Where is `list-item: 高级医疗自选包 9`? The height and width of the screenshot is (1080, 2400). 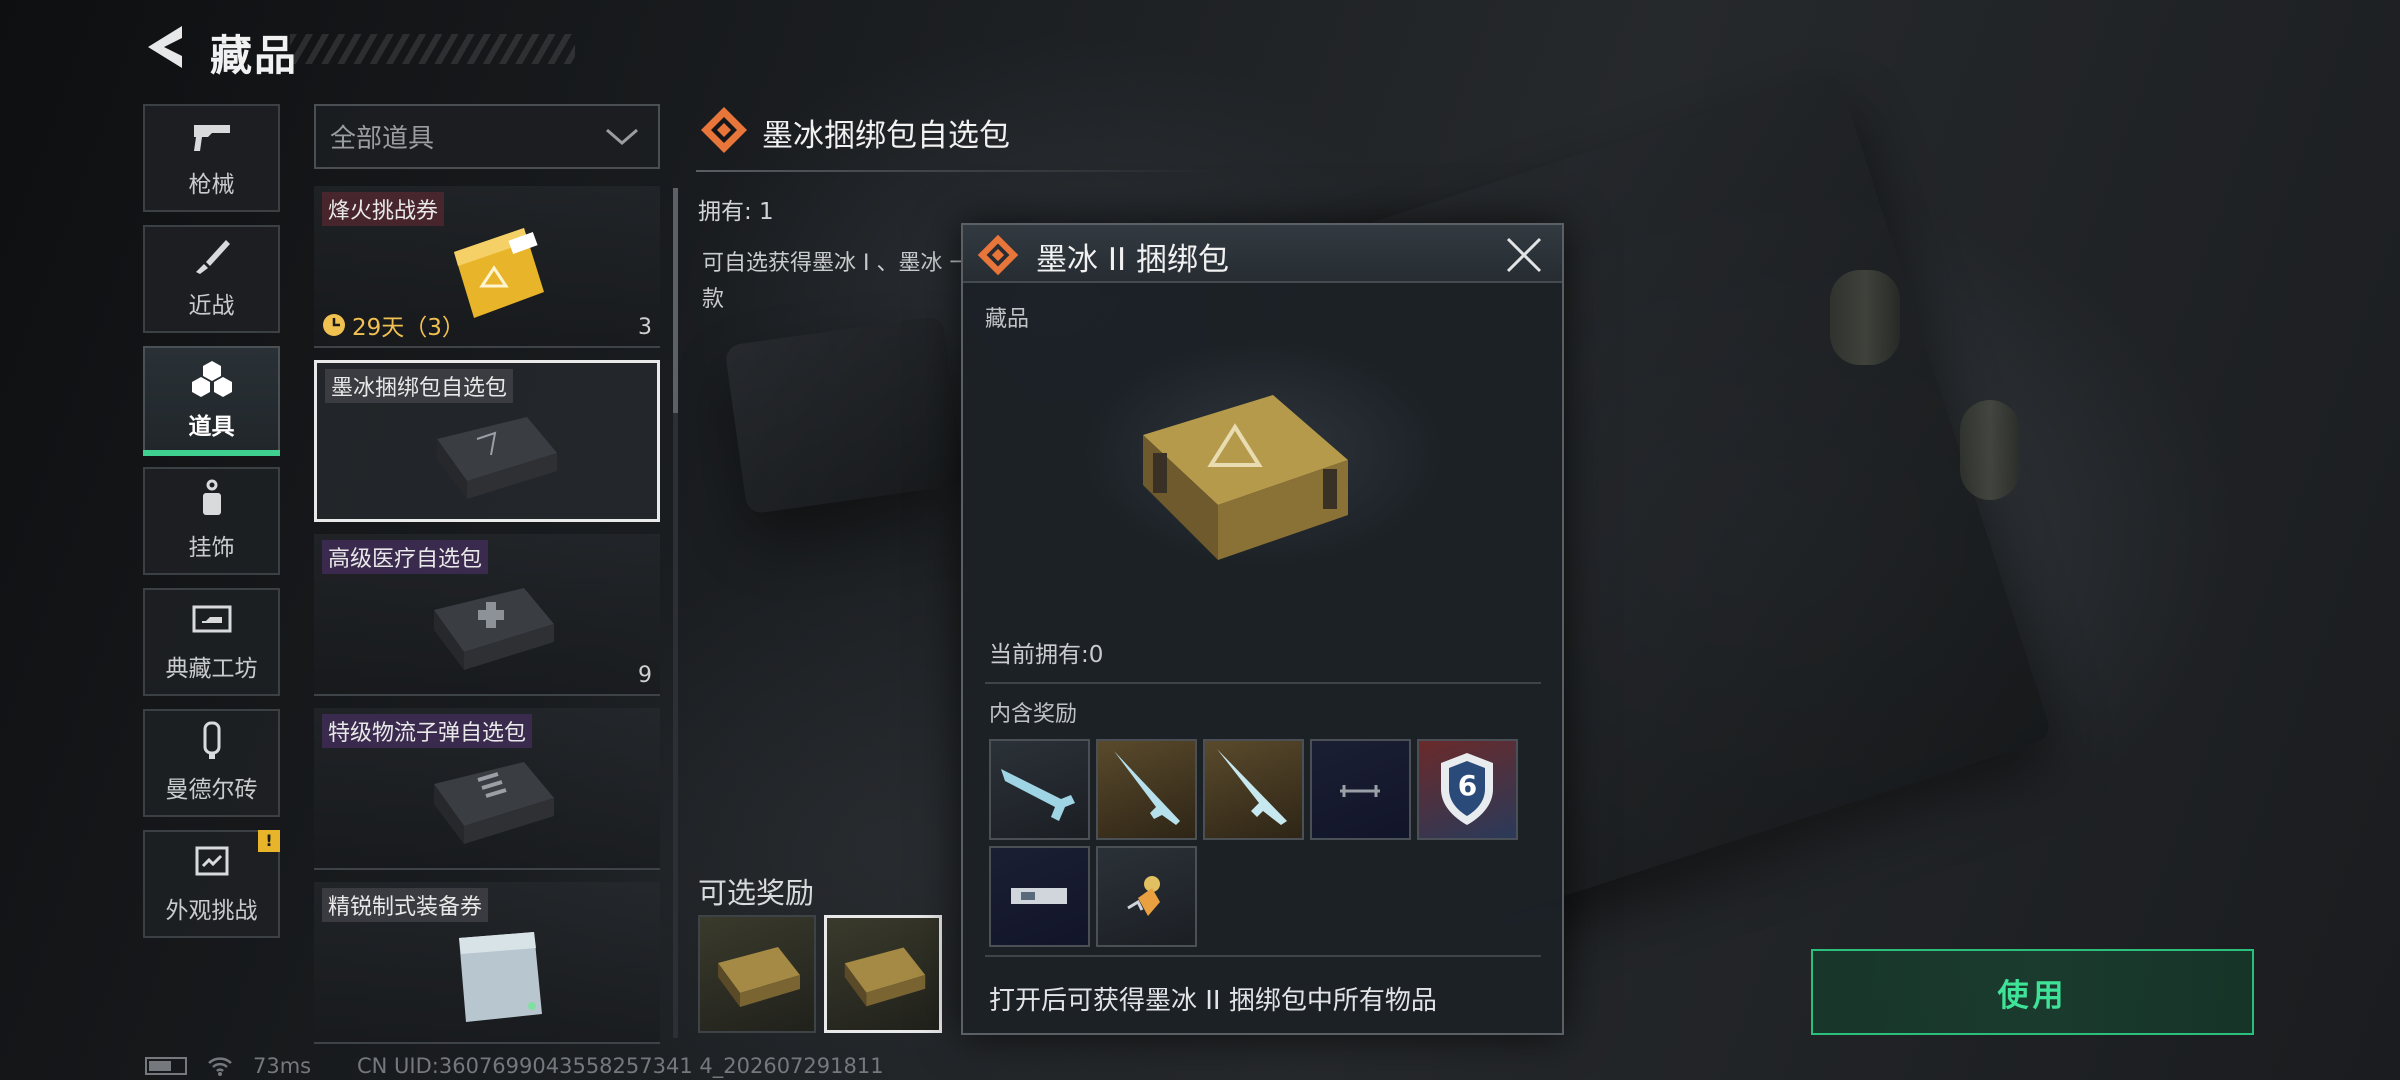 list-item: 高级医疗自选包 9 is located at coordinates (487, 615).